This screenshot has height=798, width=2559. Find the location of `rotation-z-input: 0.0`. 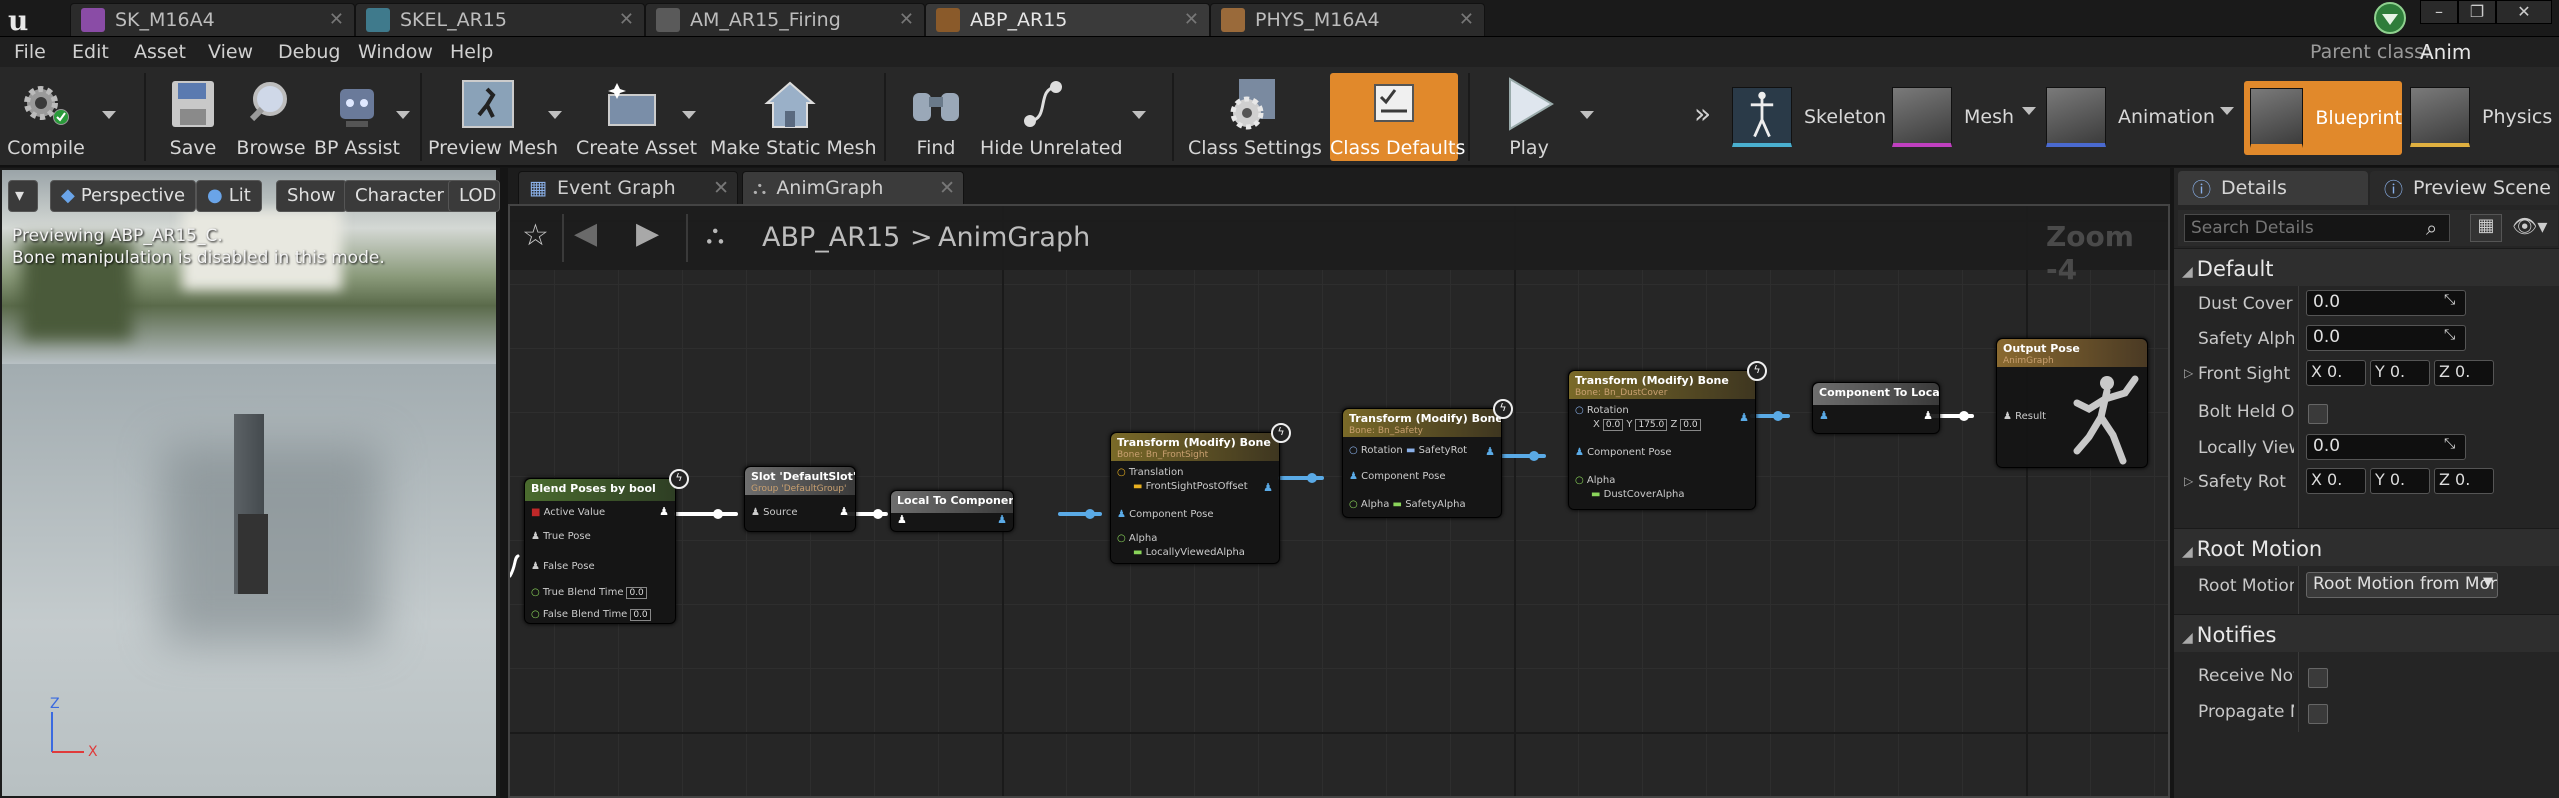

rotation-z-input: 0.0 is located at coordinates (1690, 425).